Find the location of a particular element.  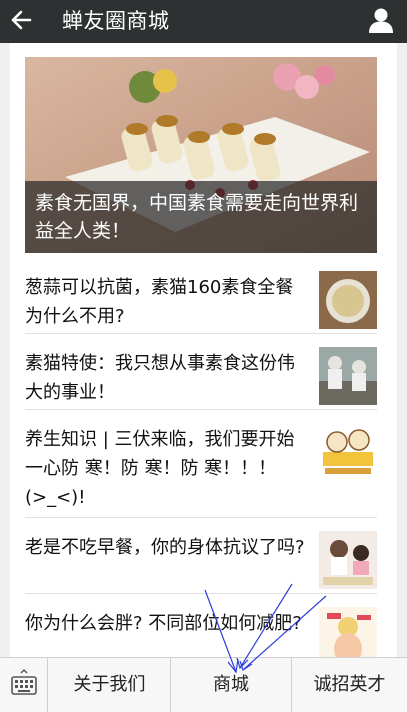

news-item: 素猫特使：我只想从事素食这份伟大的事业！ is located at coordinates (201, 372).